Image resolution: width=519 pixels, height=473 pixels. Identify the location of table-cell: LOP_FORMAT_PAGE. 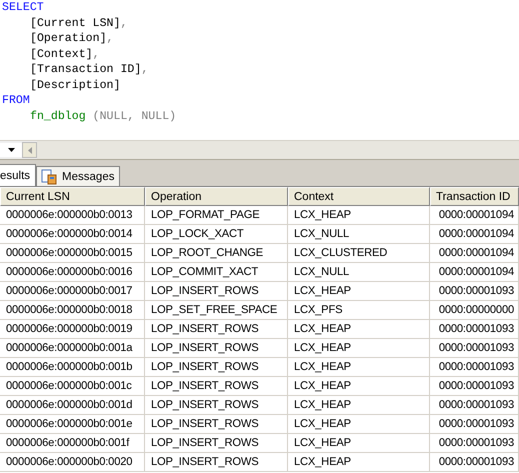
(216, 215).